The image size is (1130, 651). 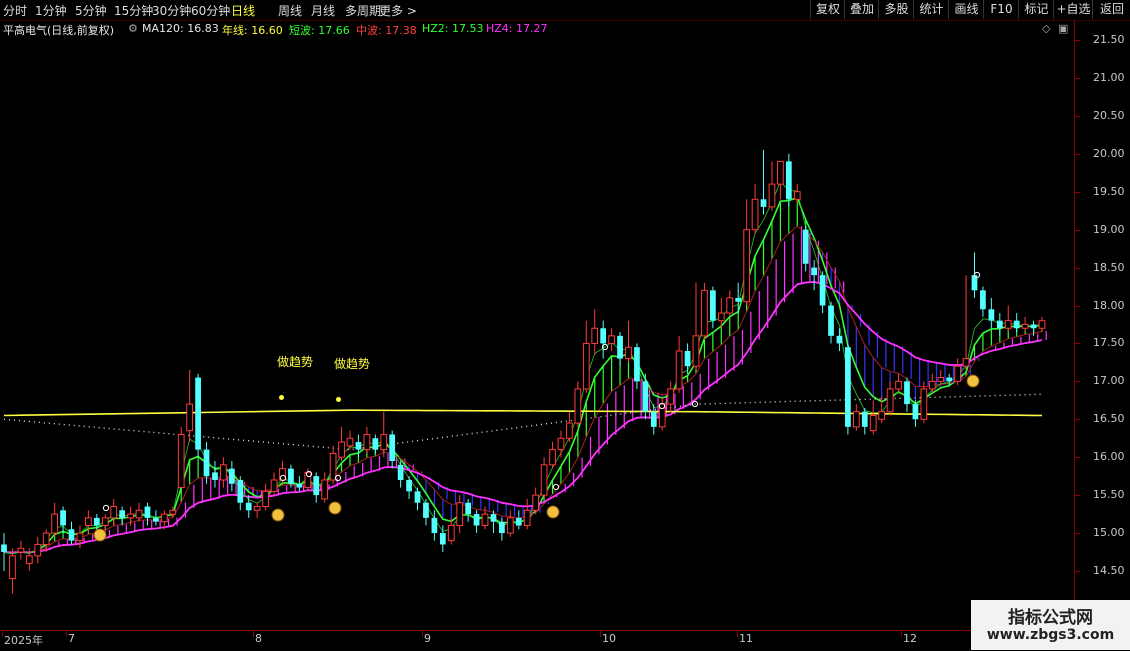 What do you see at coordinates (210, 10) in the screenshot?
I see `tab-period-5: 60分钟` at bounding box center [210, 10].